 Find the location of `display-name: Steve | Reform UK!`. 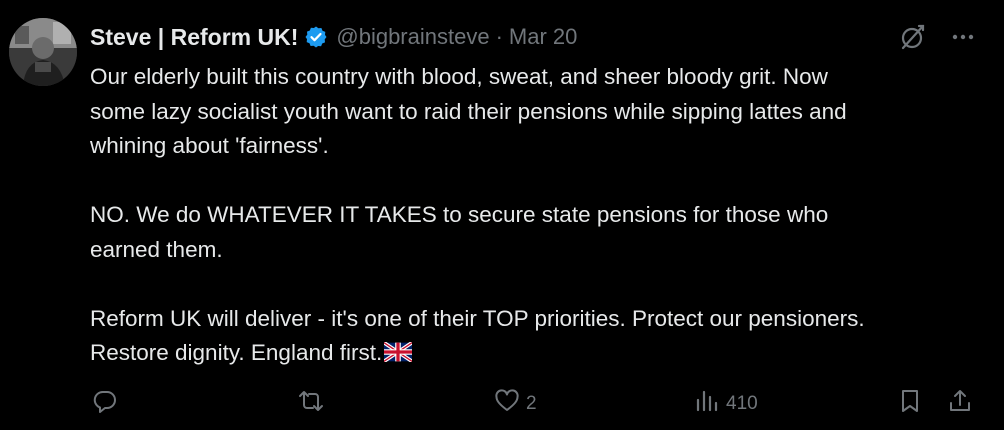

display-name: Steve | Reform UK! is located at coordinates (194, 37).